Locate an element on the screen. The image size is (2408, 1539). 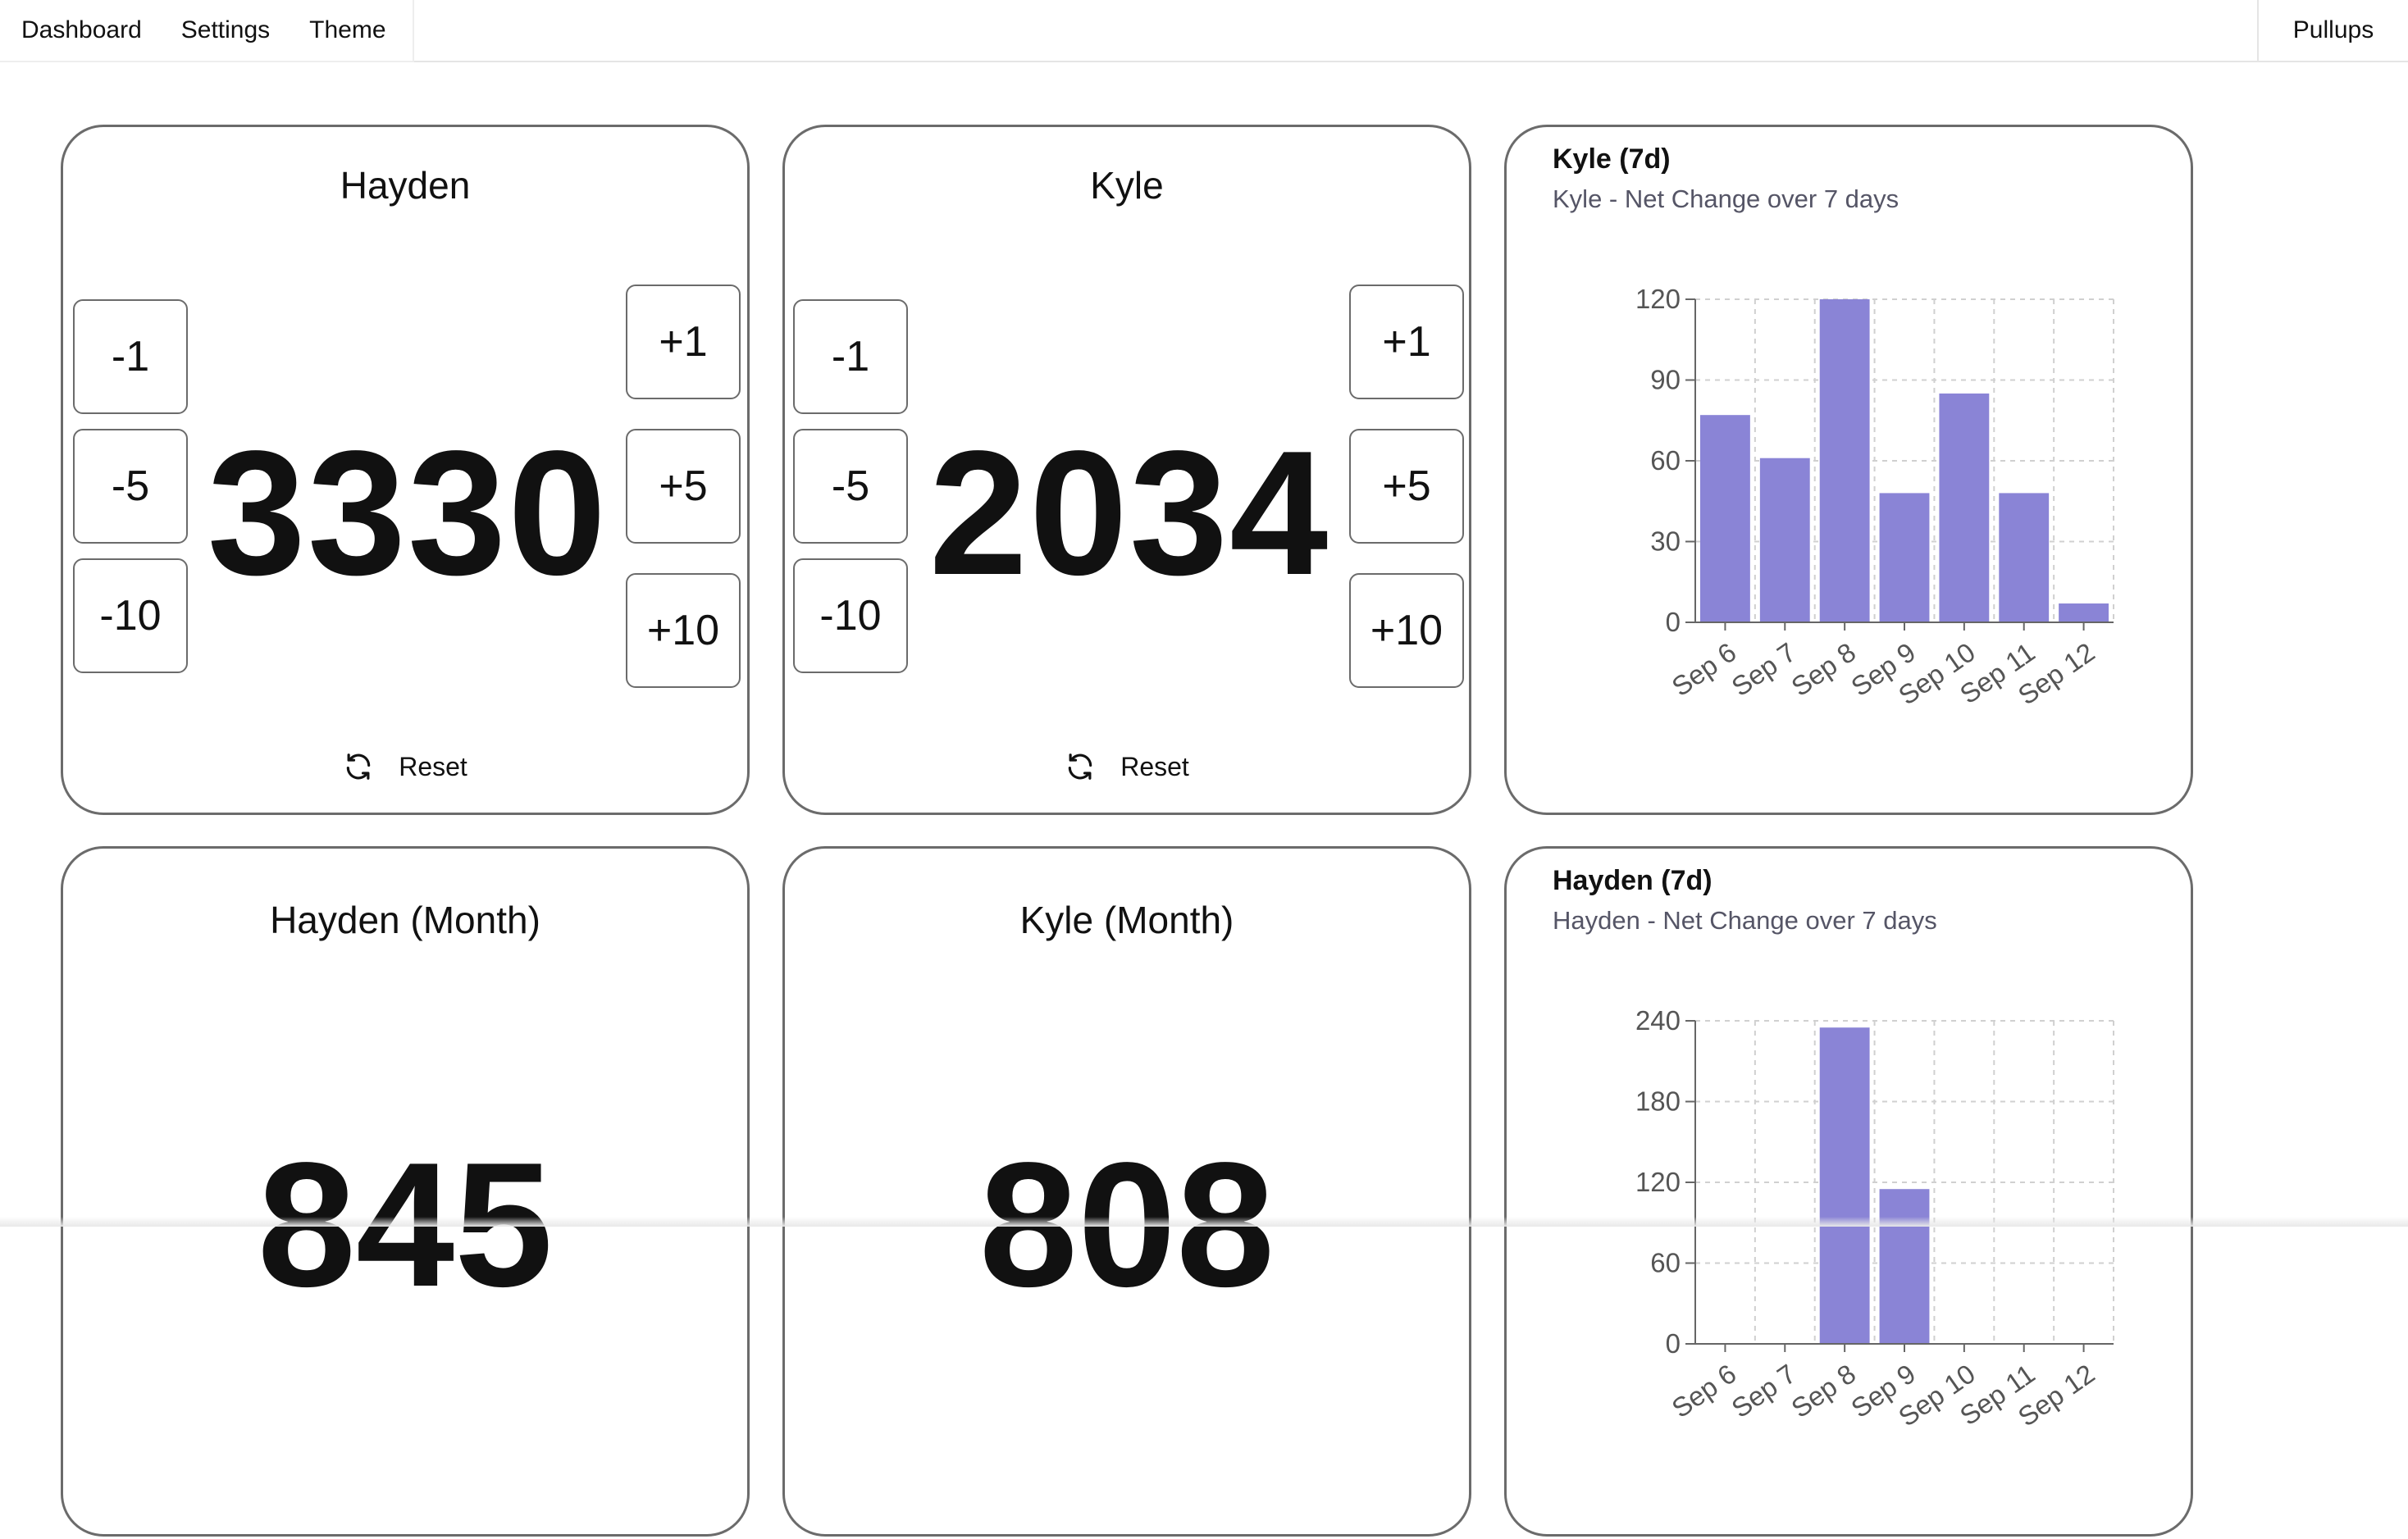
month-card-kyle: Kyle (Month) 808 is located at coordinates (1127, 1192).